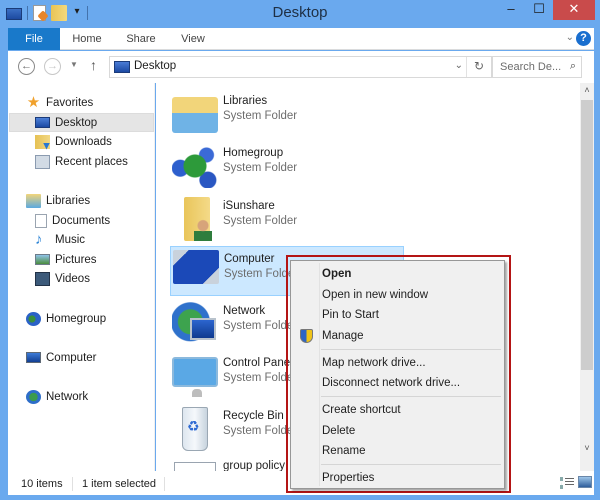 The image size is (600, 500). I want to click on search-input: Search De... ⌕, so click(537, 67).